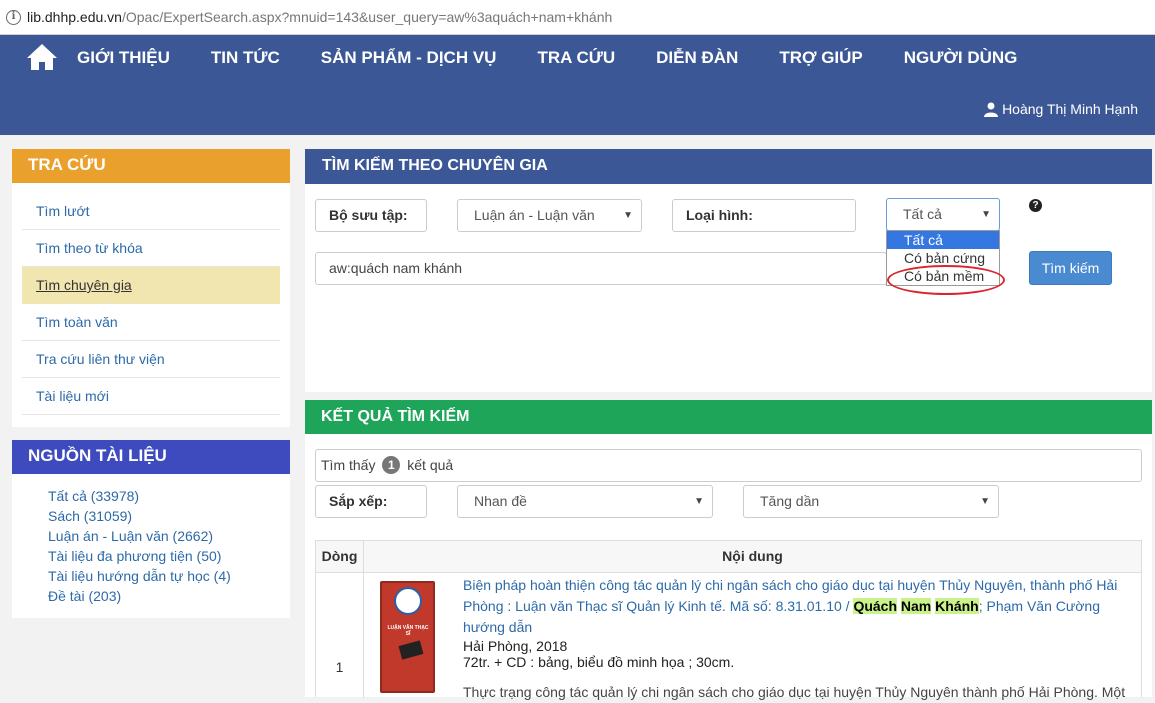 The image size is (1155, 703). I want to click on book-cover-title: LUẬN VĂN THẠC SĨ, so click(408, 631).